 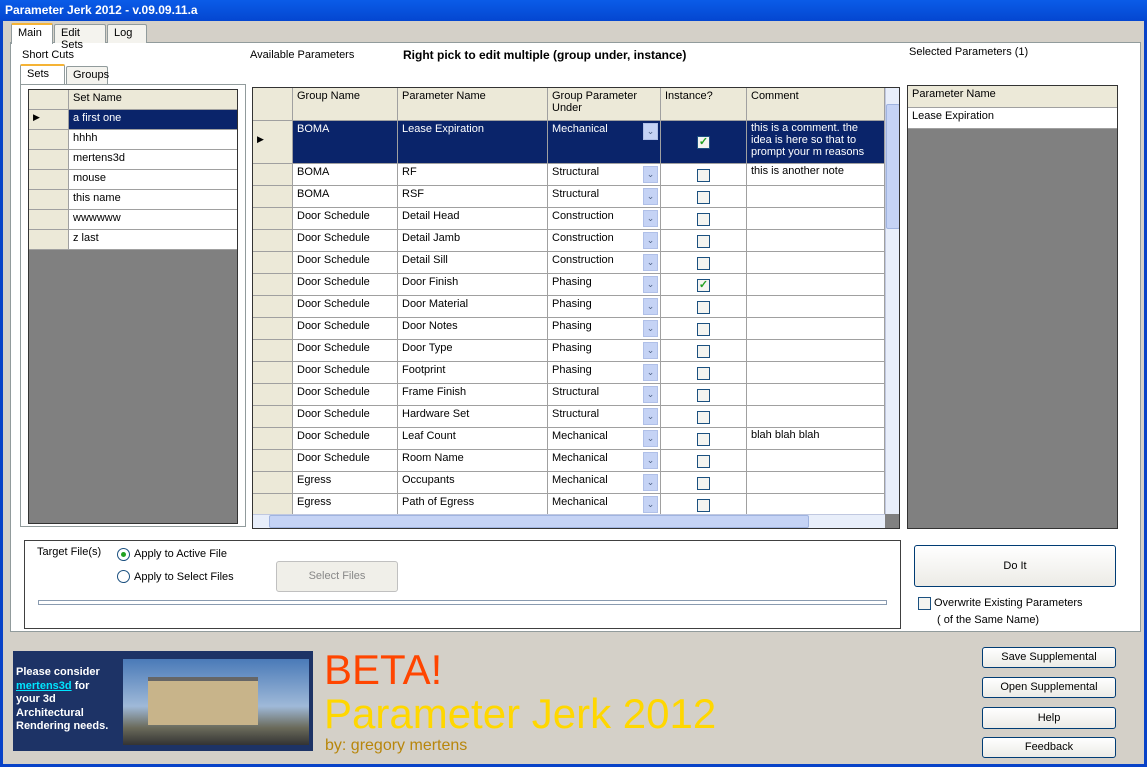 I want to click on cell-param: Room Name, so click(x=473, y=461).